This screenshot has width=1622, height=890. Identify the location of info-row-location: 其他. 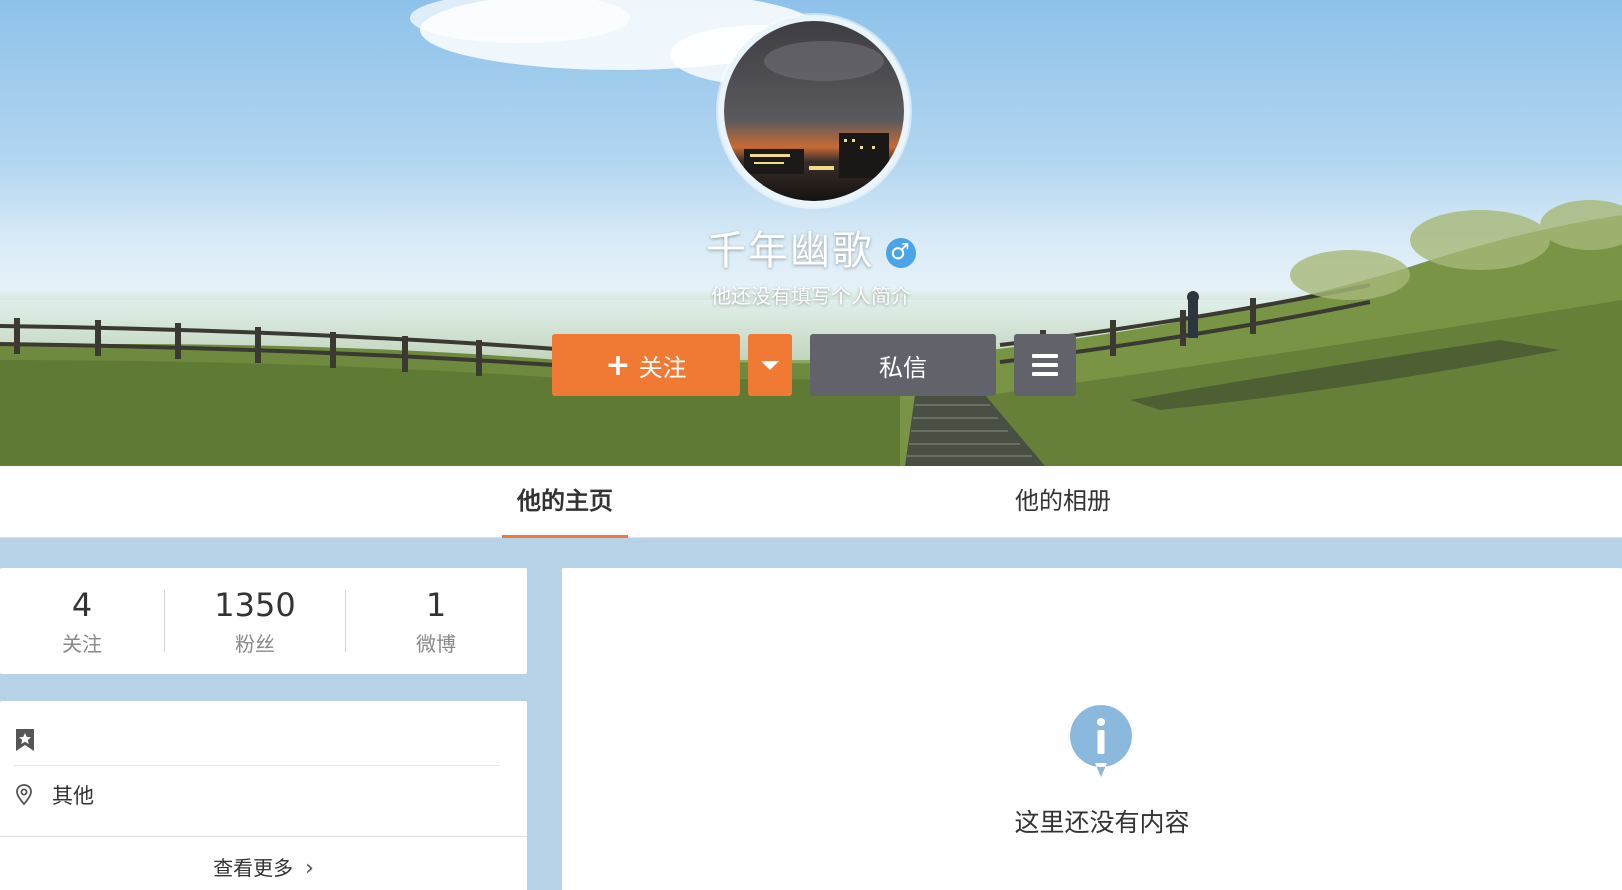
(54, 795).